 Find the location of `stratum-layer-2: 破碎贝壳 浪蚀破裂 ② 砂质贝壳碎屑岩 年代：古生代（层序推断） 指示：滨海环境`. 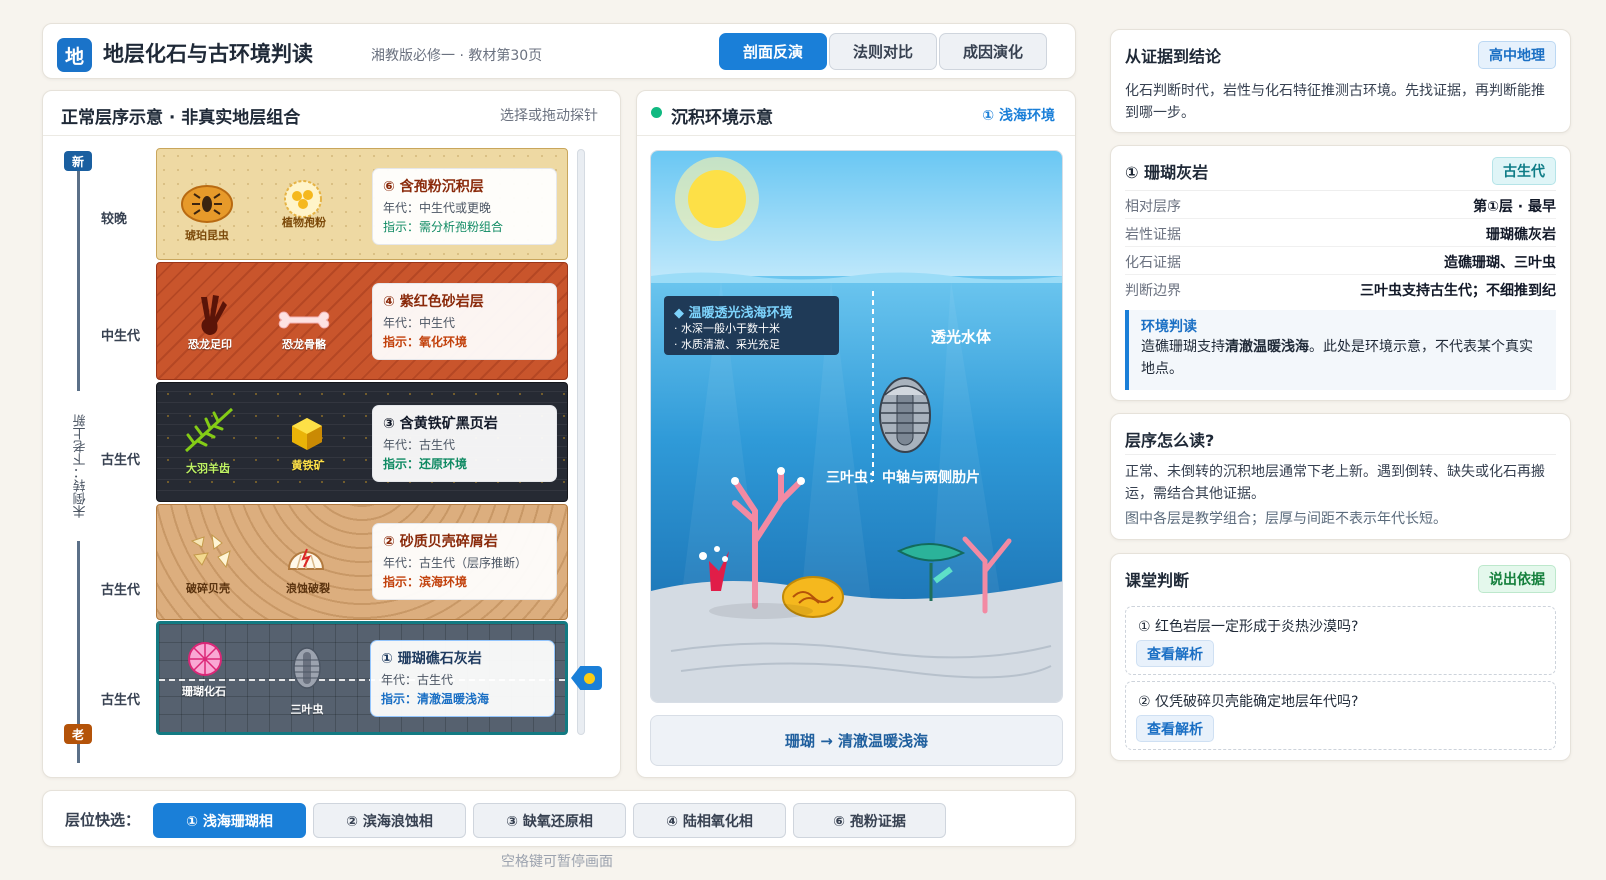

stratum-layer-2: 破碎贝壳 浪蚀破裂 ② 砂质贝壳碎屑岩 年代：古生代（层序推断） 指示：滨海环境 is located at coordinates (362, 562).